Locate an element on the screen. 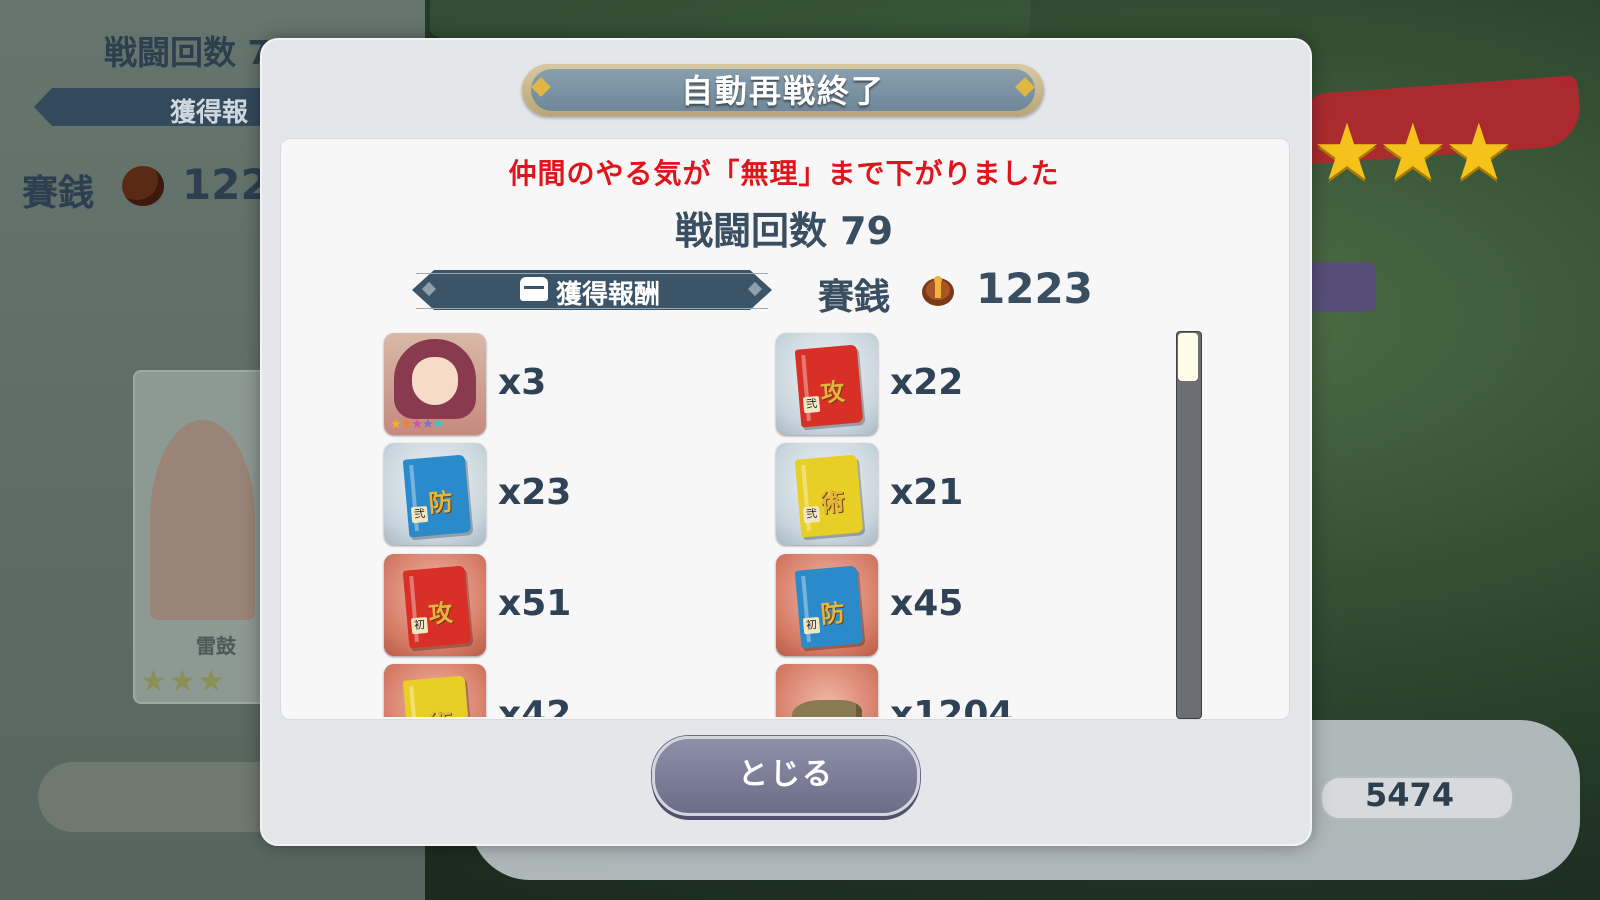  scrollbar-thumb is located at coordinates (1188, 357).